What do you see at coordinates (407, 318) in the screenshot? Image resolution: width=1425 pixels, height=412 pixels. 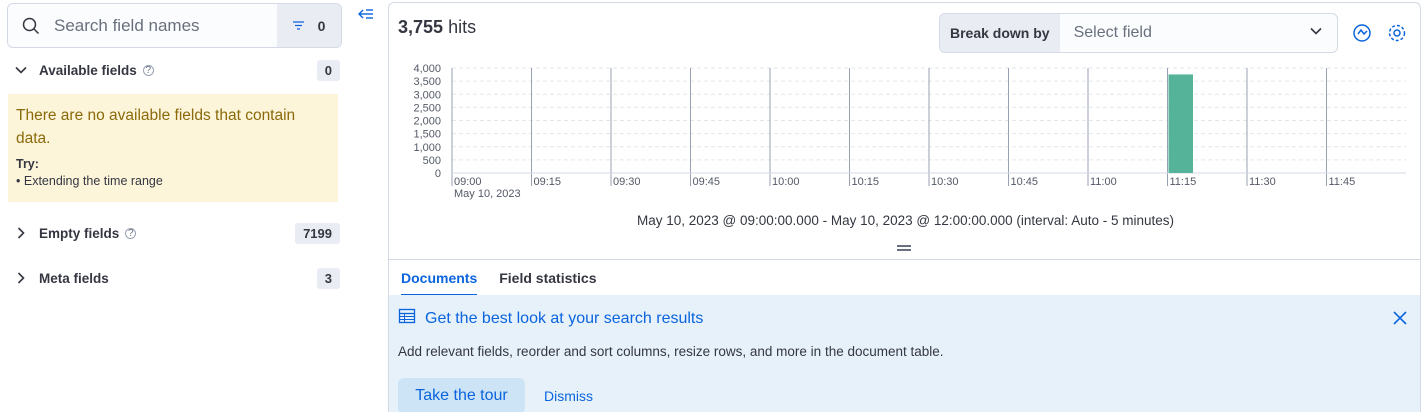 I see `table-icon` at bounding box center [407, 318].